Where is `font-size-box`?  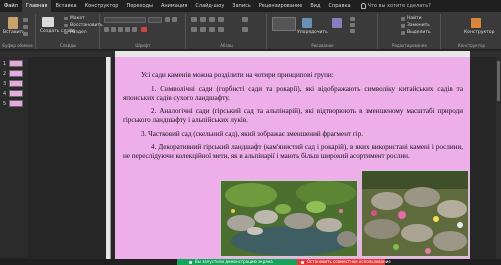 font-size-box is located at coordinates (155, 20).